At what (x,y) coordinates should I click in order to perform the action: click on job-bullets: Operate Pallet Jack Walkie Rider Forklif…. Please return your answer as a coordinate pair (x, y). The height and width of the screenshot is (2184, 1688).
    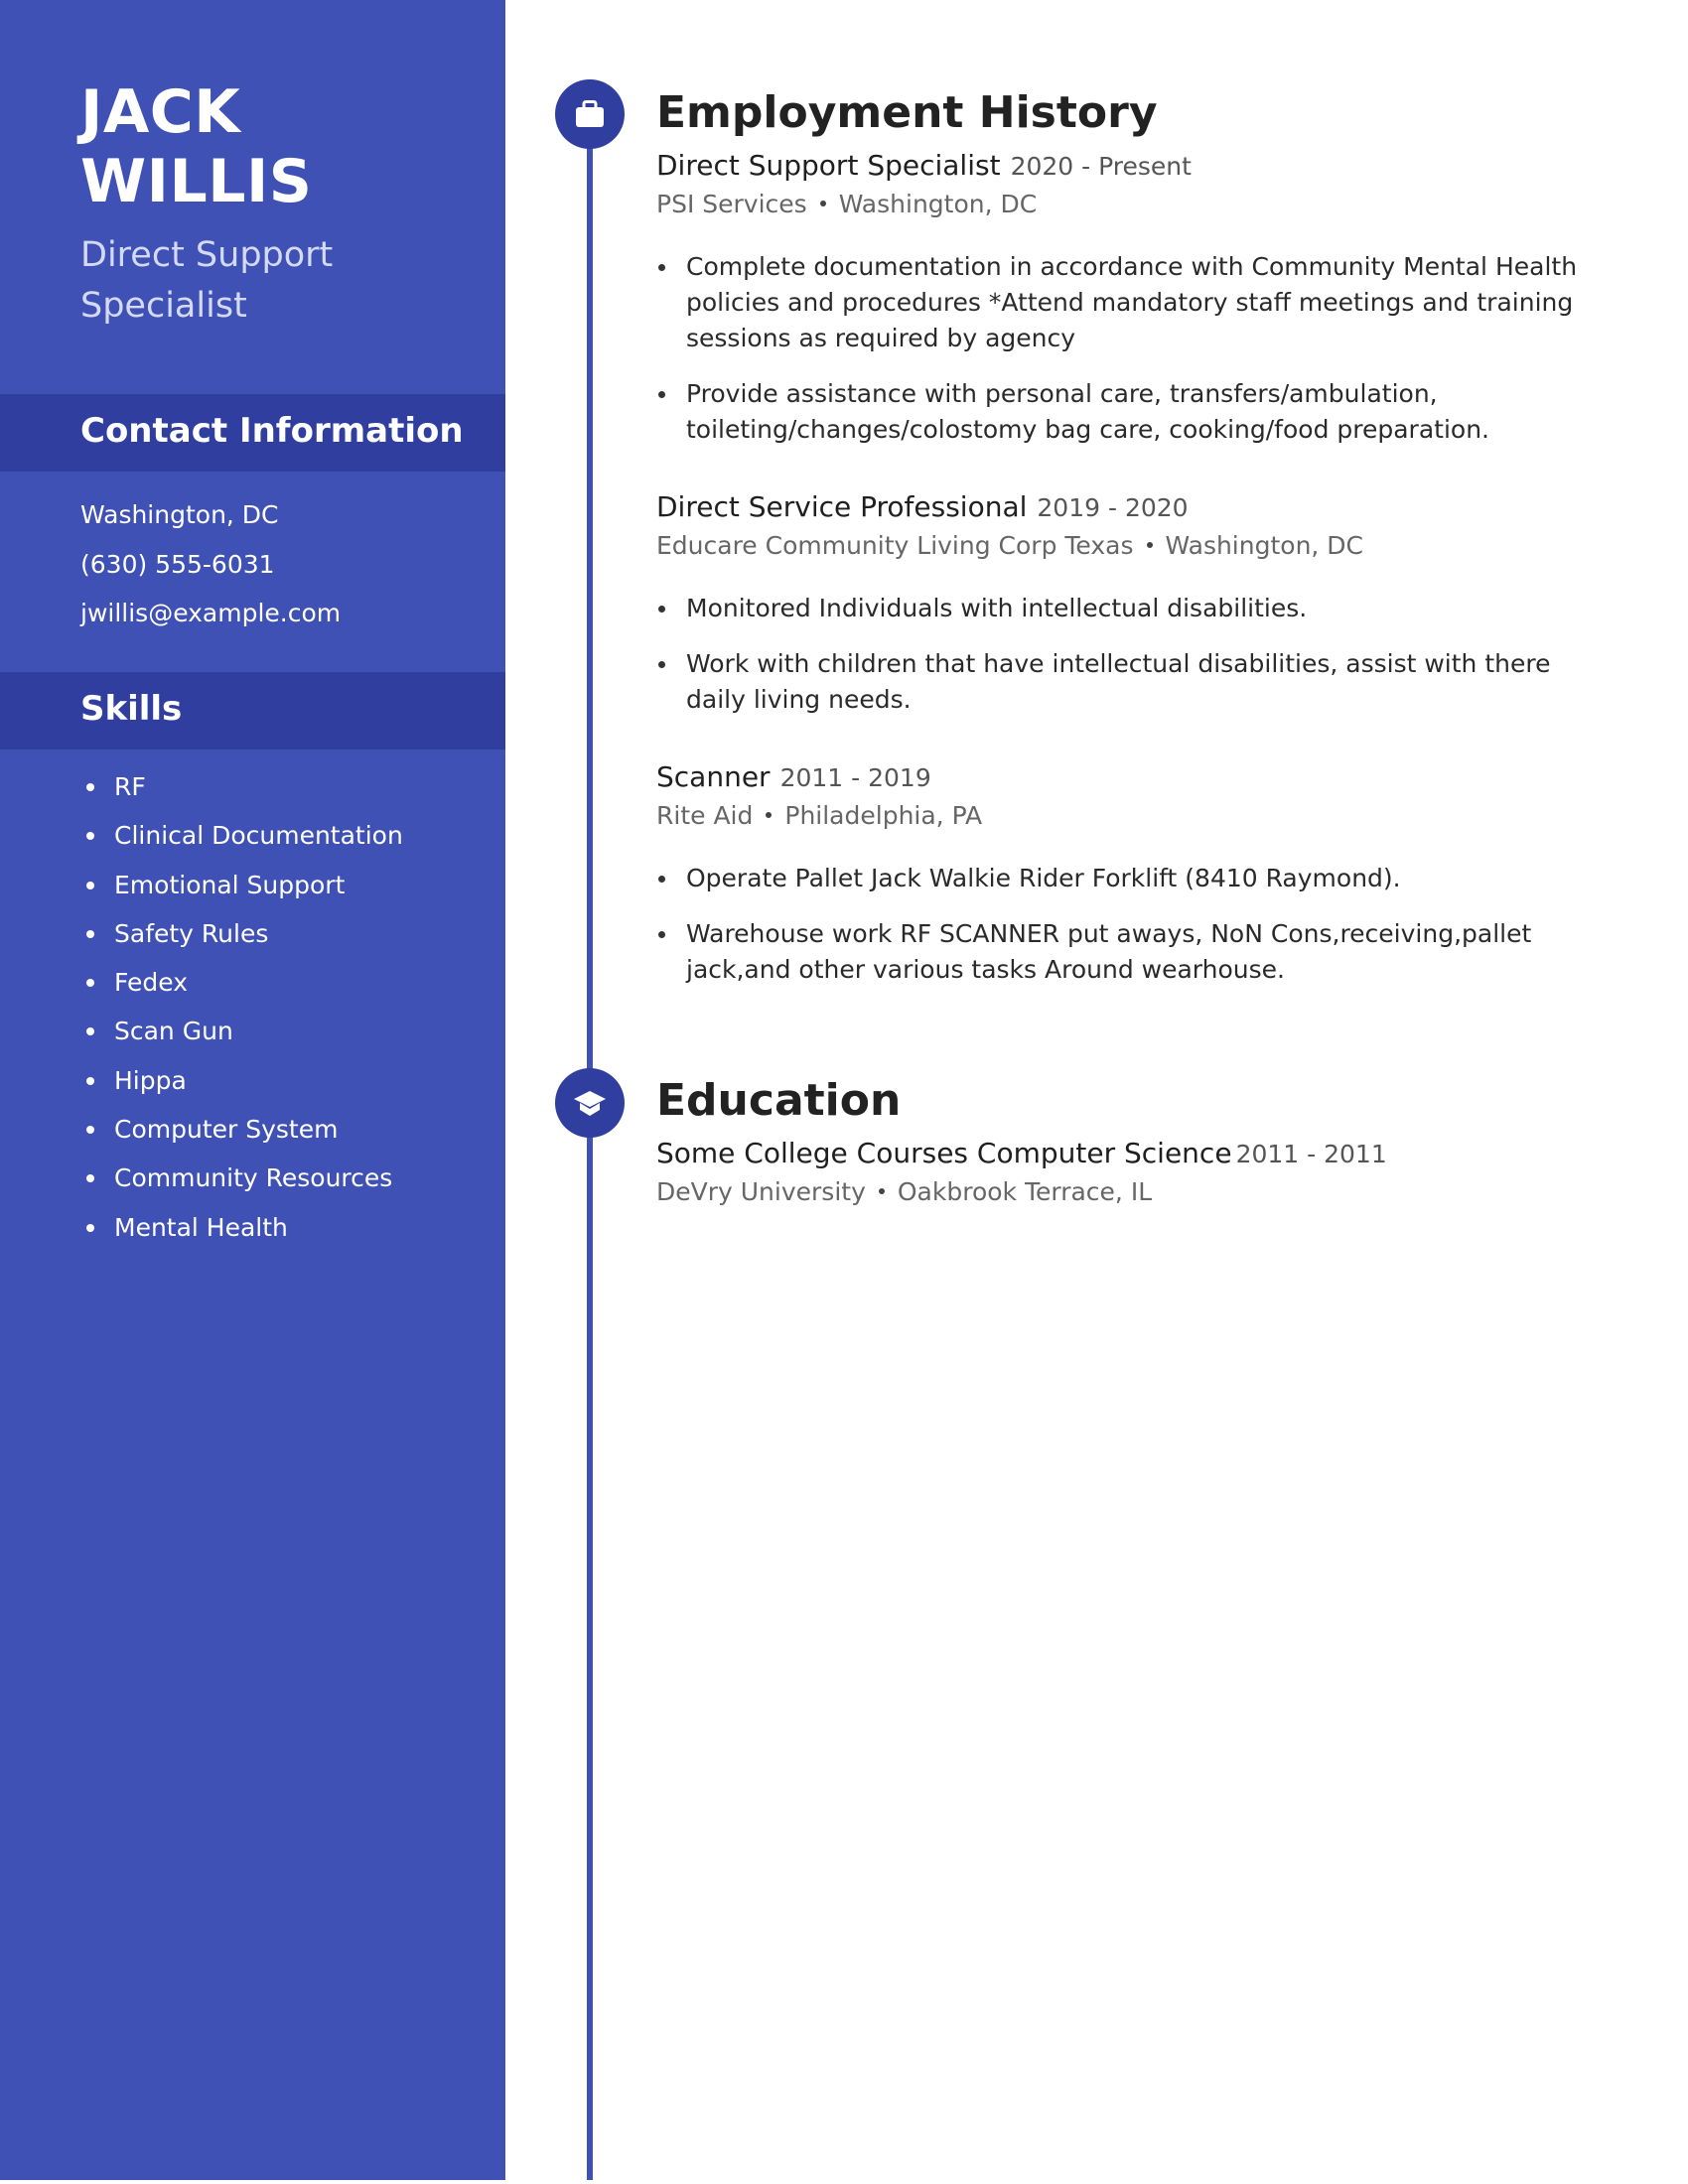
    Looking at the image, I should click on (1123, 924).